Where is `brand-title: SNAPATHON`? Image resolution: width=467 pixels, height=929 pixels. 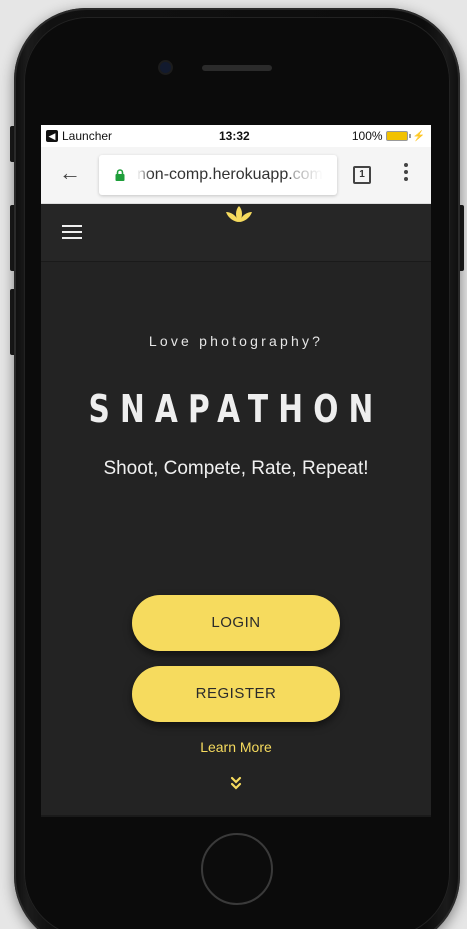 brand-title: SNAPATHON is located at coordinates (236, 409).